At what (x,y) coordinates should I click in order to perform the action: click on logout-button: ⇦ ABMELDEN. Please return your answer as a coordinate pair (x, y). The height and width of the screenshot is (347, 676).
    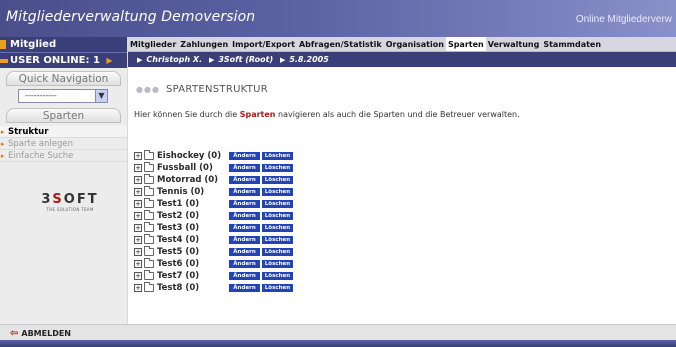
    Looking at the image, I should click on (40, 333).